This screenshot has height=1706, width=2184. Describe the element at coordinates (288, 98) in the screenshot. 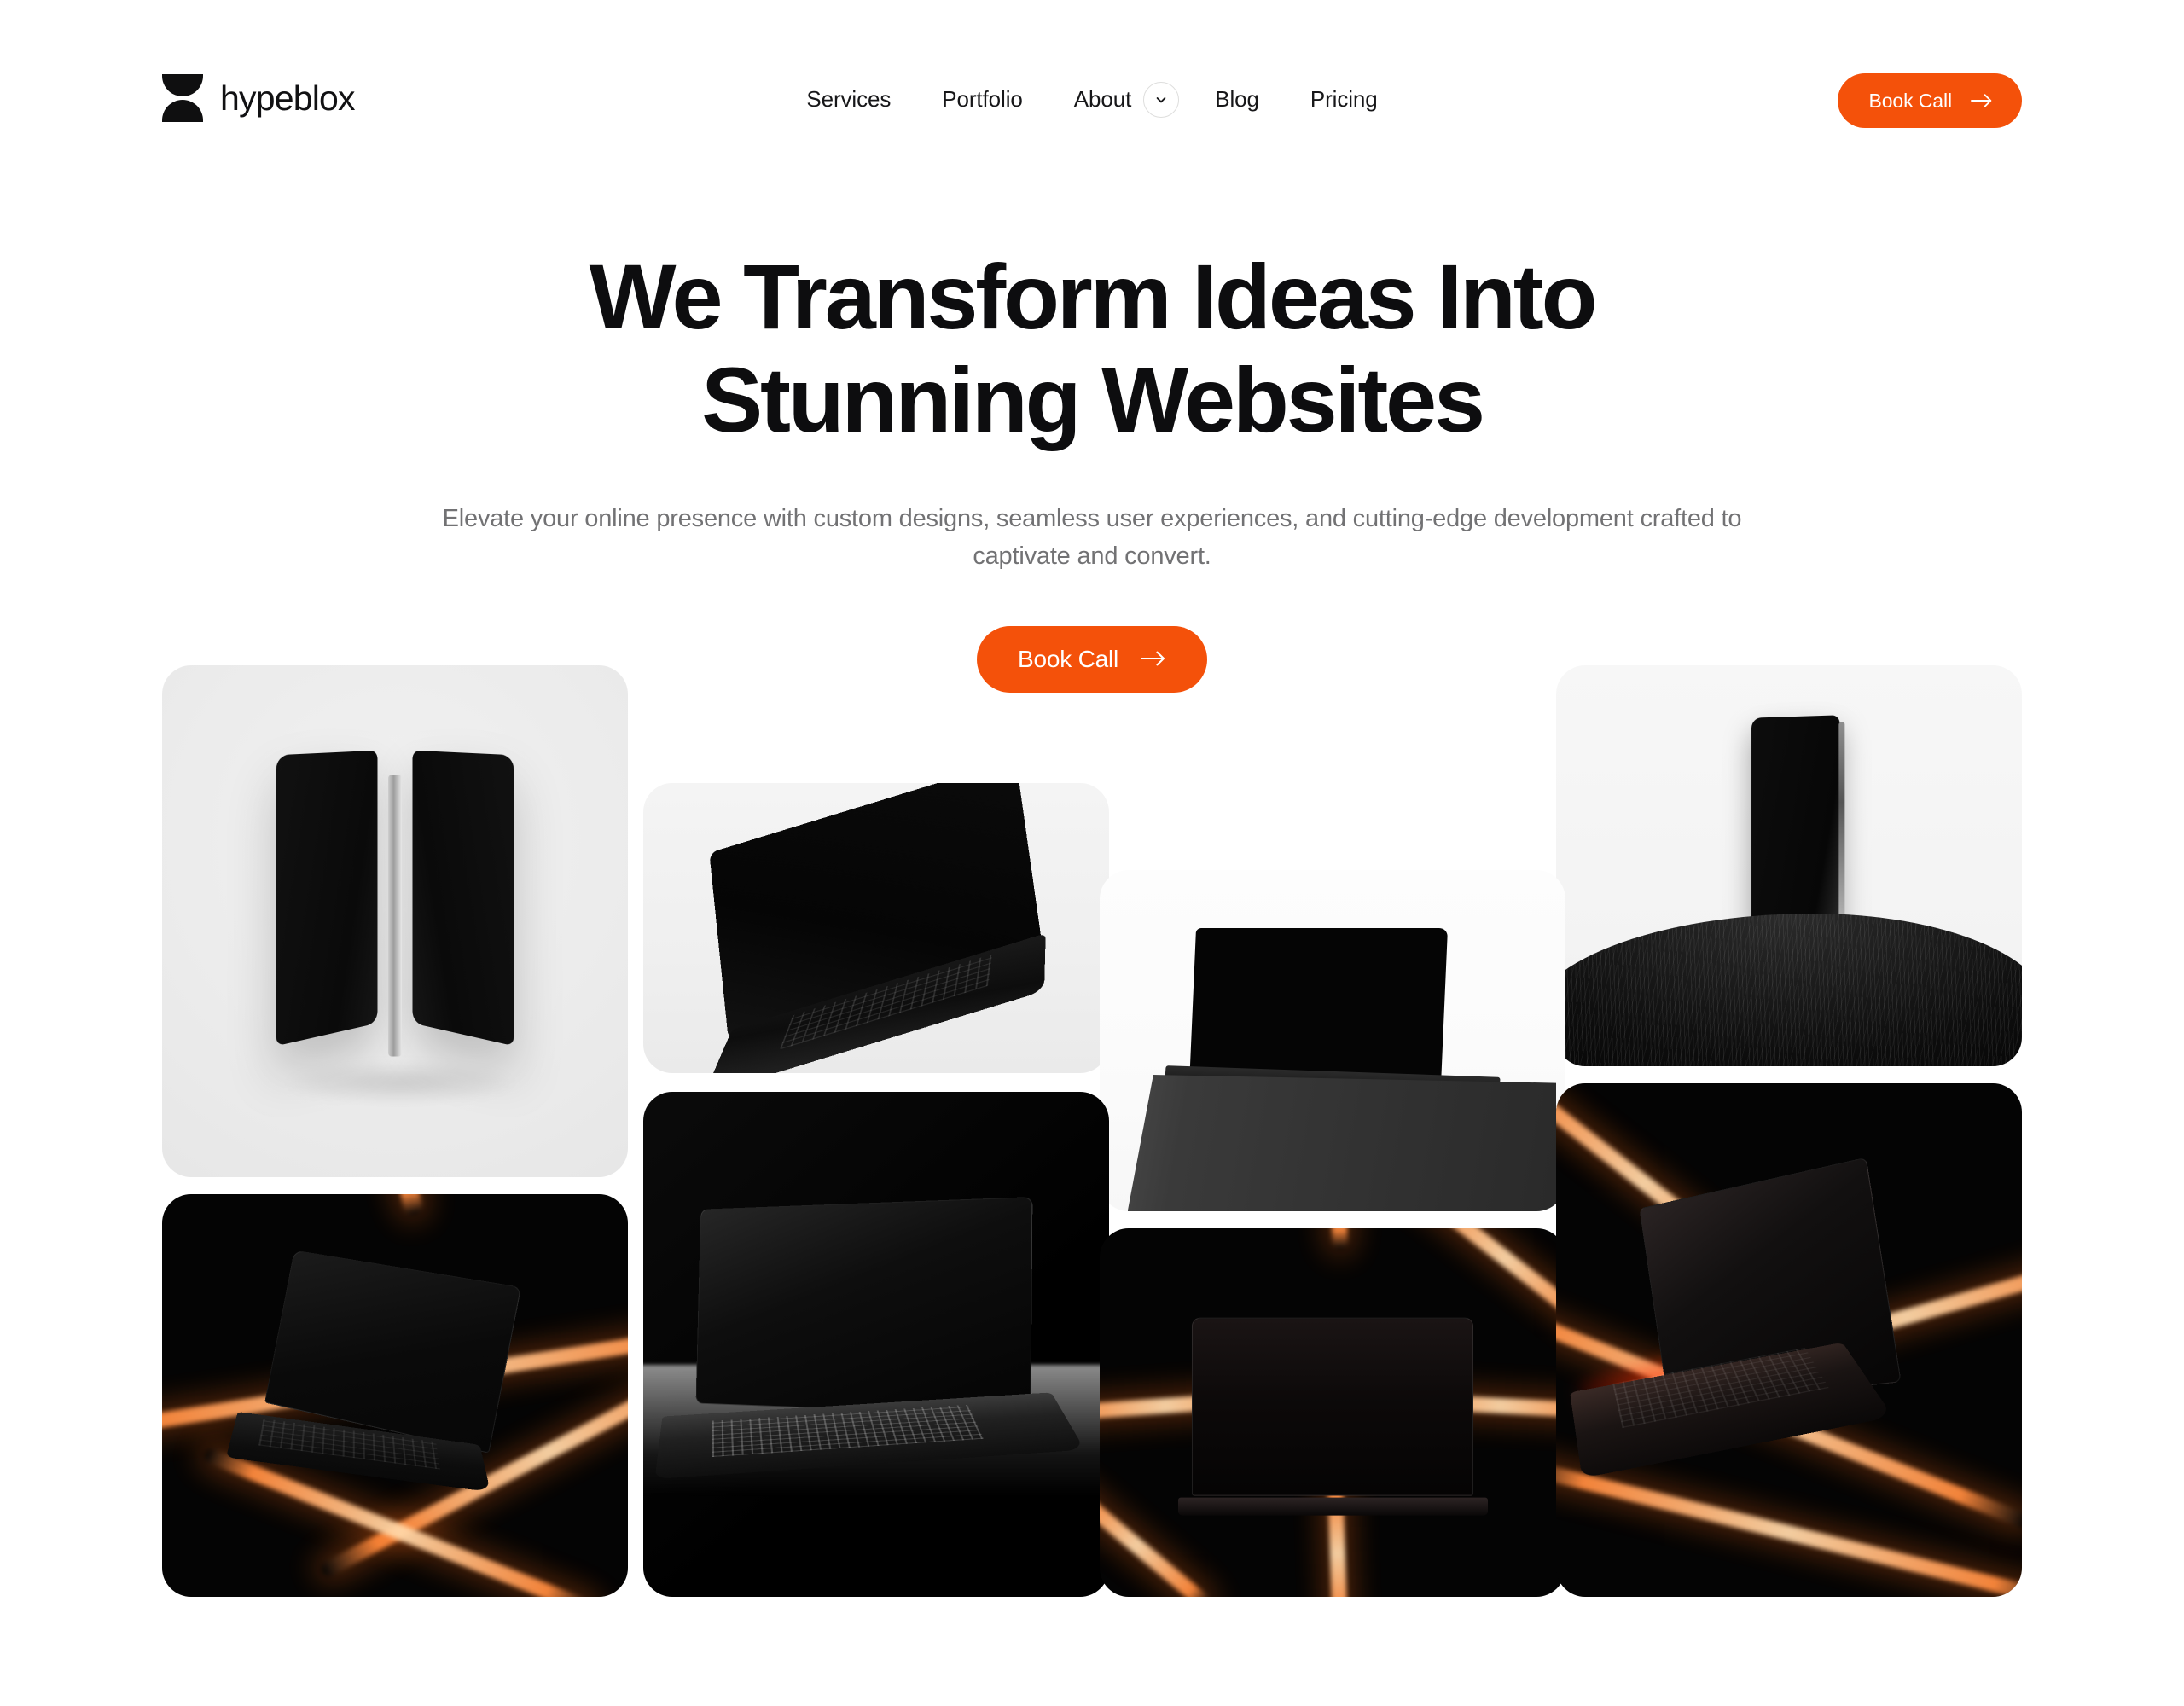

I see `brand-name: hypeblox` at that location.